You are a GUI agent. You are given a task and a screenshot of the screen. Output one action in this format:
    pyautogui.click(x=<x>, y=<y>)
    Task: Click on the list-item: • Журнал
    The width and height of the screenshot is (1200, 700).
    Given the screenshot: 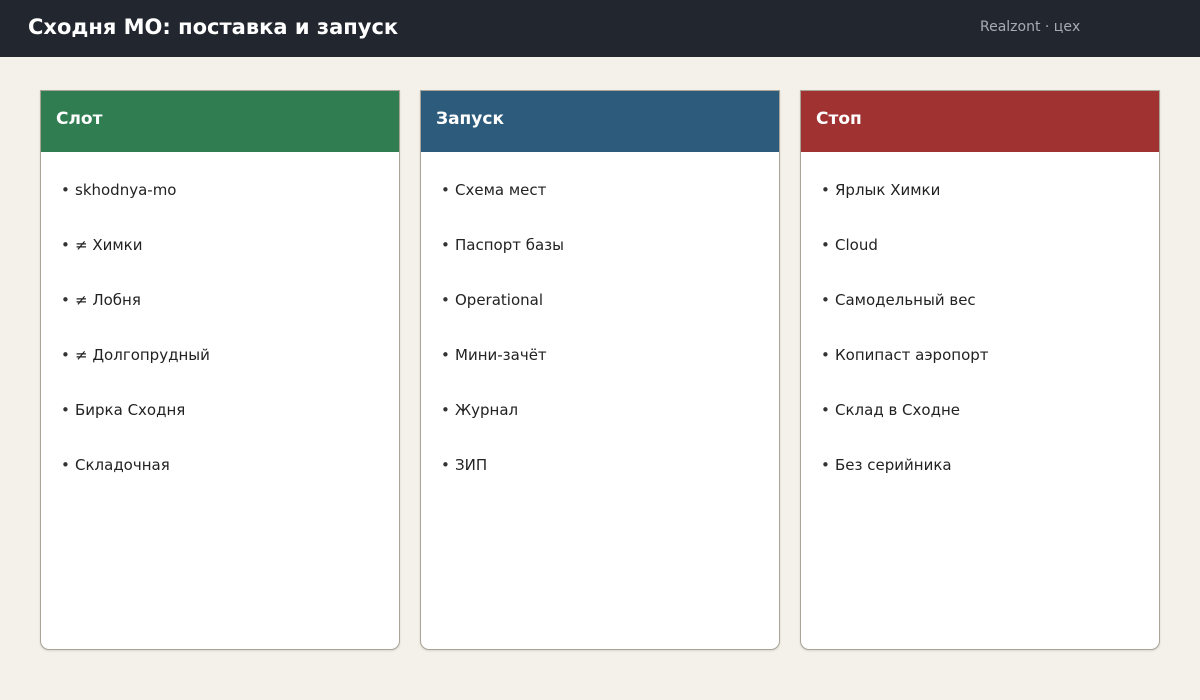 What is the action you would take?
    pyautogui.click(x=610, y=427)
    